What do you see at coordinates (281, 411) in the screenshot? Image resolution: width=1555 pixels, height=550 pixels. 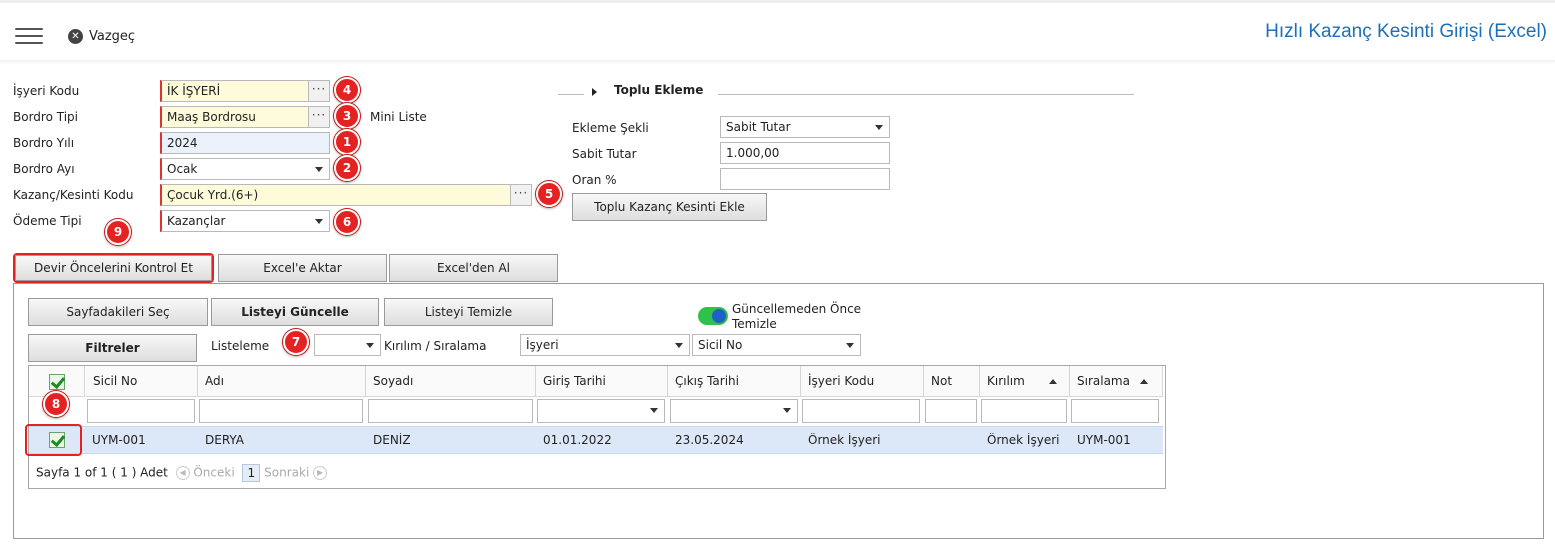 I see `filter-ad` at bounding box center [281, 411].